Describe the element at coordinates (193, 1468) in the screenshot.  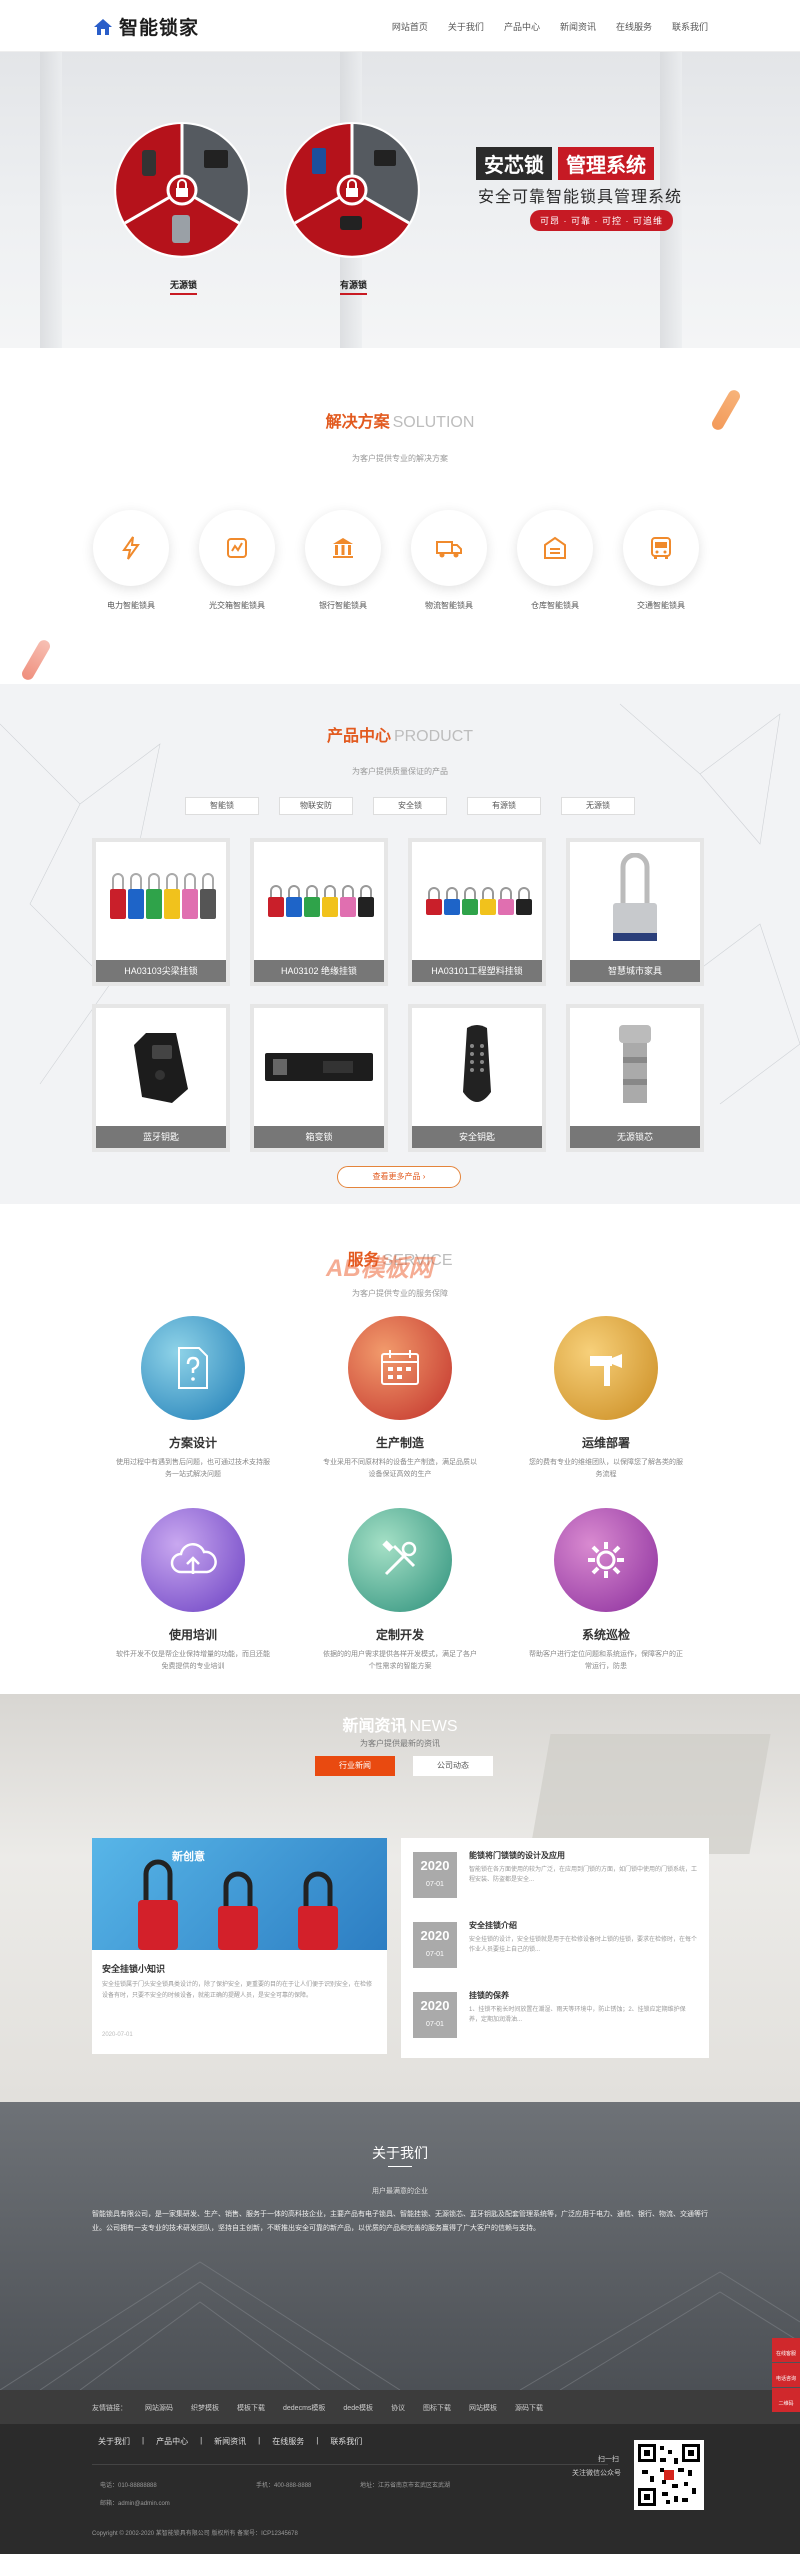
I see `service-desc: 使用过程中有遇到售后问题，也可通过技术支持服务一站式解决问题` at that location.